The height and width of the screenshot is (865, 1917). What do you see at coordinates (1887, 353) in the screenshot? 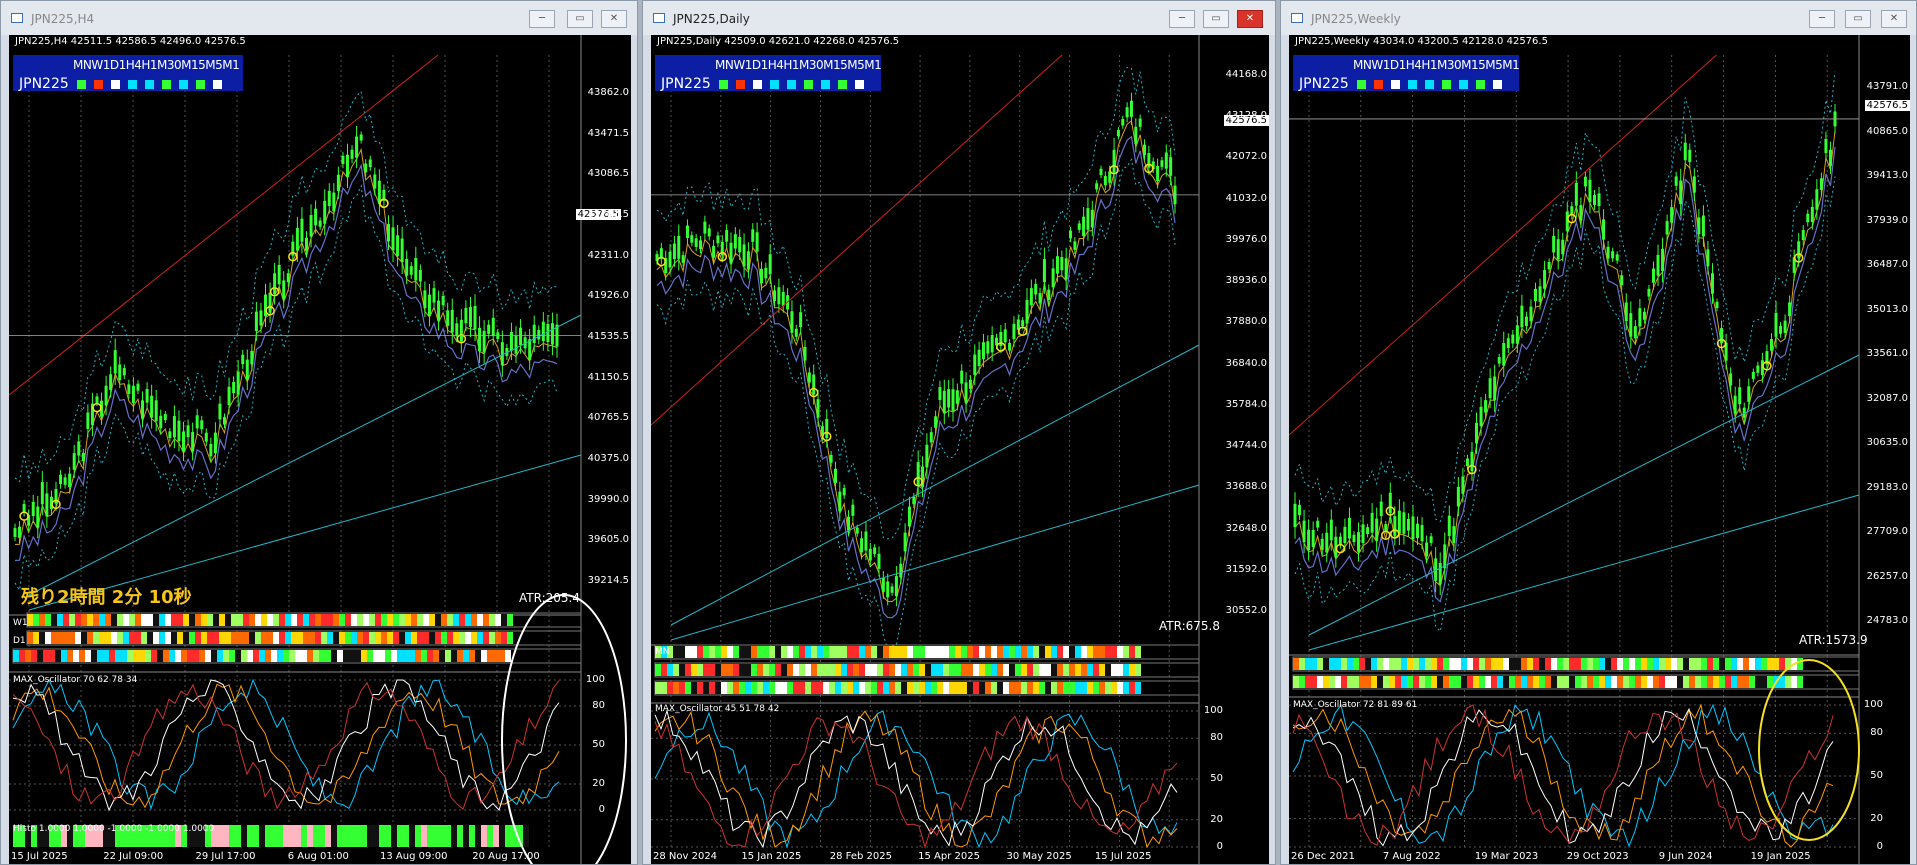
I see `price-axis-label: 33561.0` at bounding box center [1887, 353].